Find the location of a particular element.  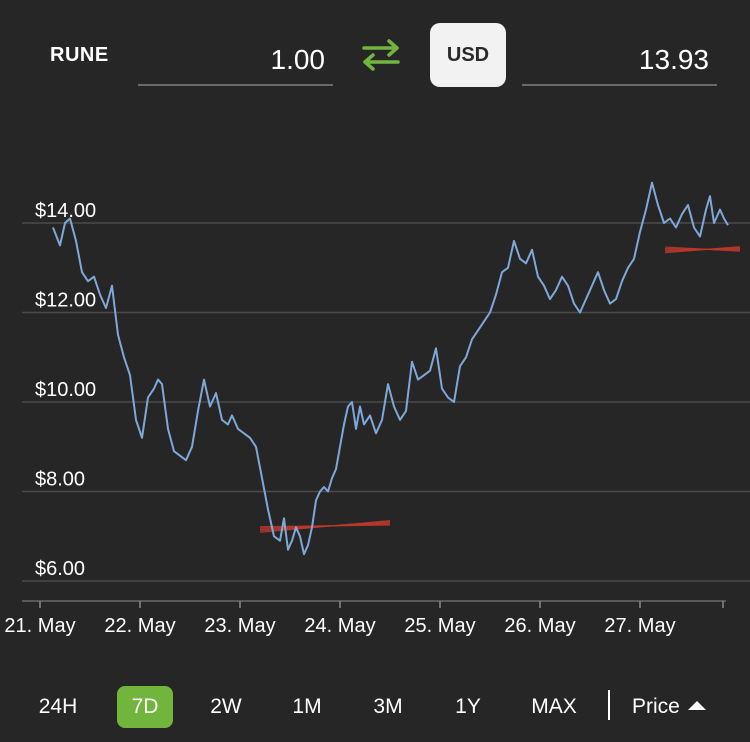

x-tick-label: 26. May is located at coordinates (539, 626).